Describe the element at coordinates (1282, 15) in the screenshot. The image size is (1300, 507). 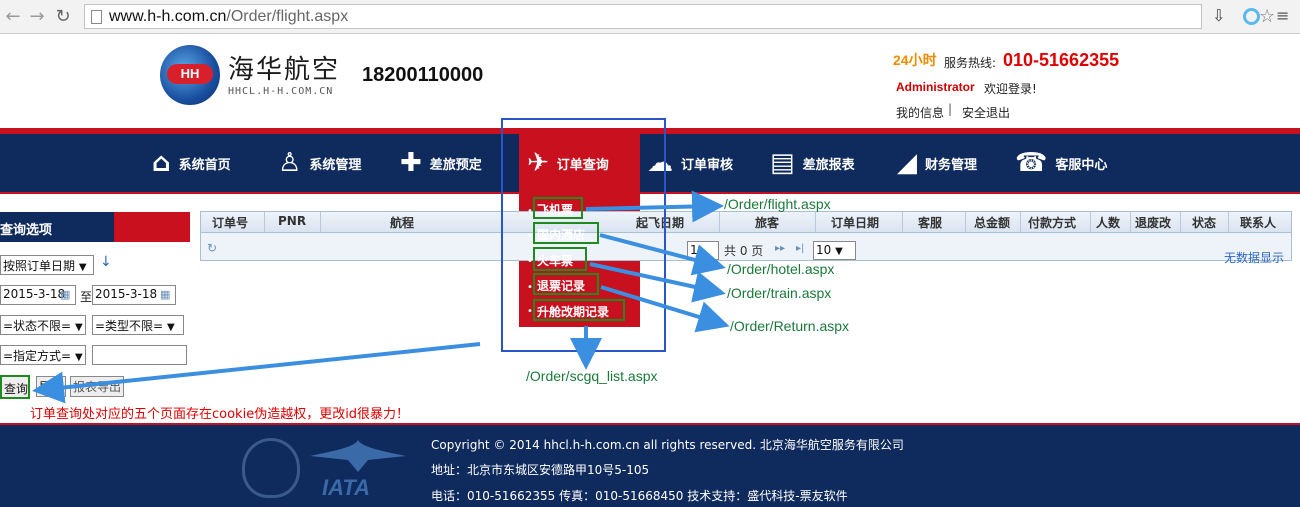
I see `menu-icon: ≡` at that location.